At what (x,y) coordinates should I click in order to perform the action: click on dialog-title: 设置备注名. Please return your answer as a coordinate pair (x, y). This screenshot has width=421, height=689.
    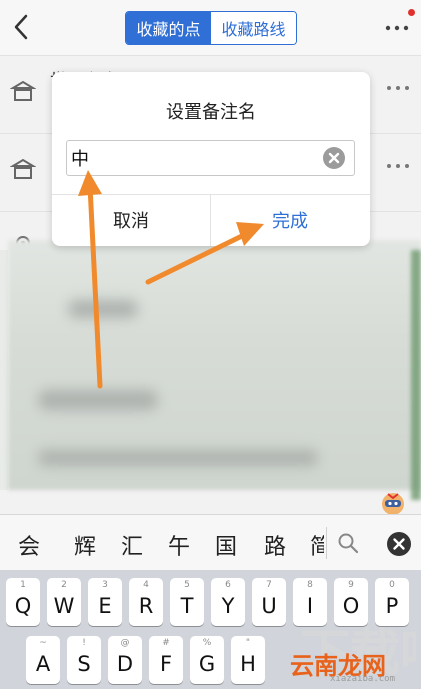
    Looking at the image, I should click on (211, 112).